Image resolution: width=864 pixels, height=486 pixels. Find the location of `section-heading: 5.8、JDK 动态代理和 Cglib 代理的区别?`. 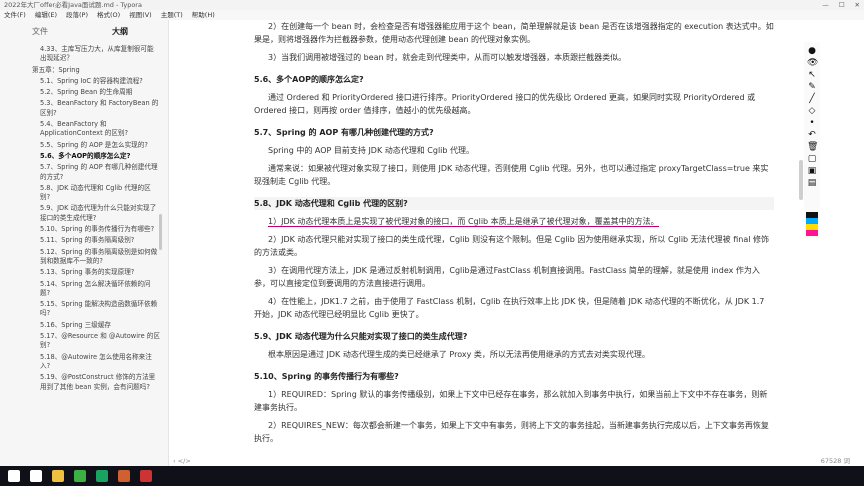

section-heading: 5.8、JDK 动态代理和 Cglib 代理的区别? is located at coordinates (514, 203).